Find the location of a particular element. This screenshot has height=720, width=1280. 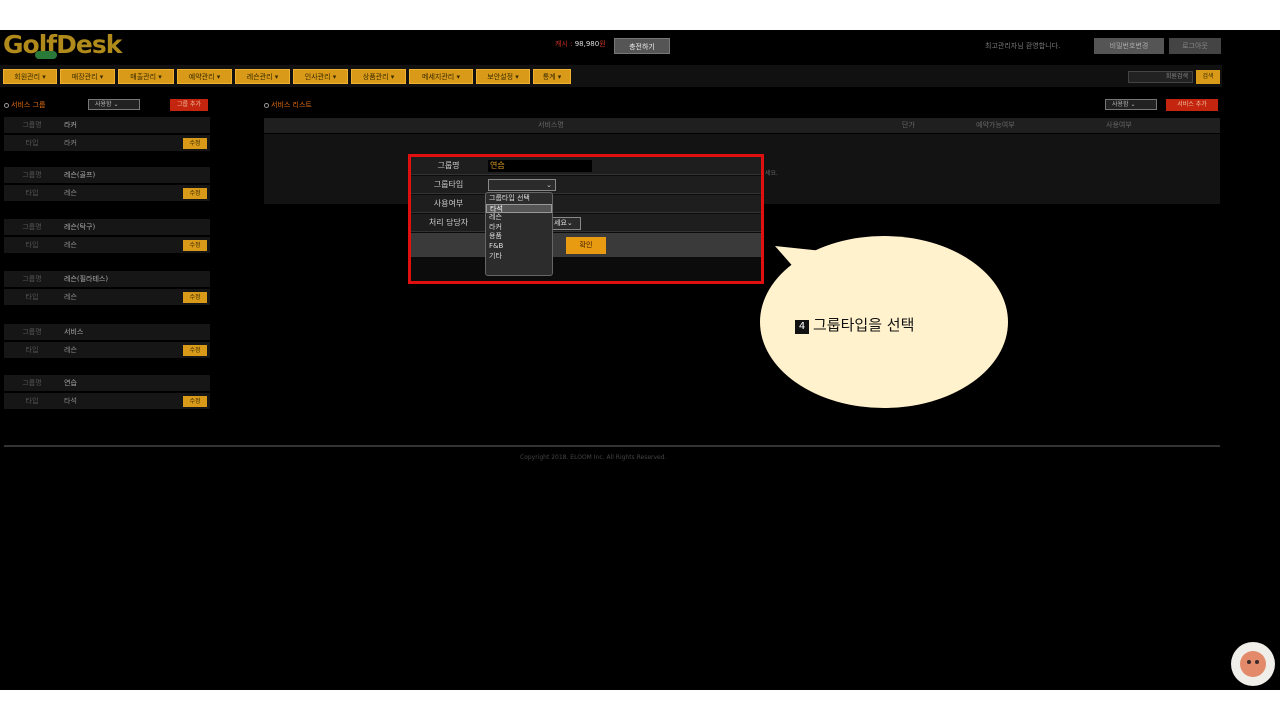

step-number-badge: 4 is located at coordinates (802, 327).